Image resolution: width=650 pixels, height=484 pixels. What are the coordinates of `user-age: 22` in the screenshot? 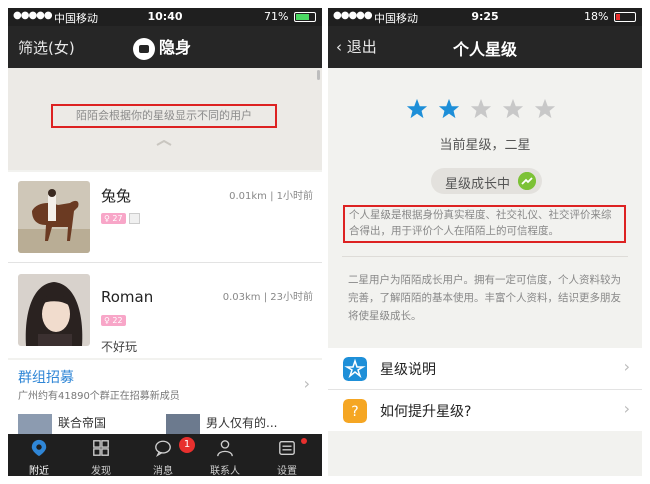 It's located at (117, 320).